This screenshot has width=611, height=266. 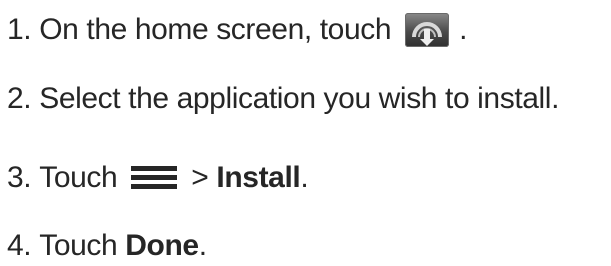 I want to click on step-number: 4., so click(x=19, y=245).